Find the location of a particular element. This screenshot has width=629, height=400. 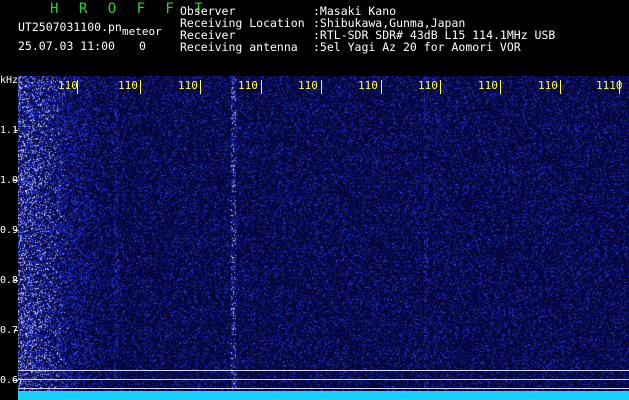

antenna-label: Receiving antenna is located at coordinates (239, 47).